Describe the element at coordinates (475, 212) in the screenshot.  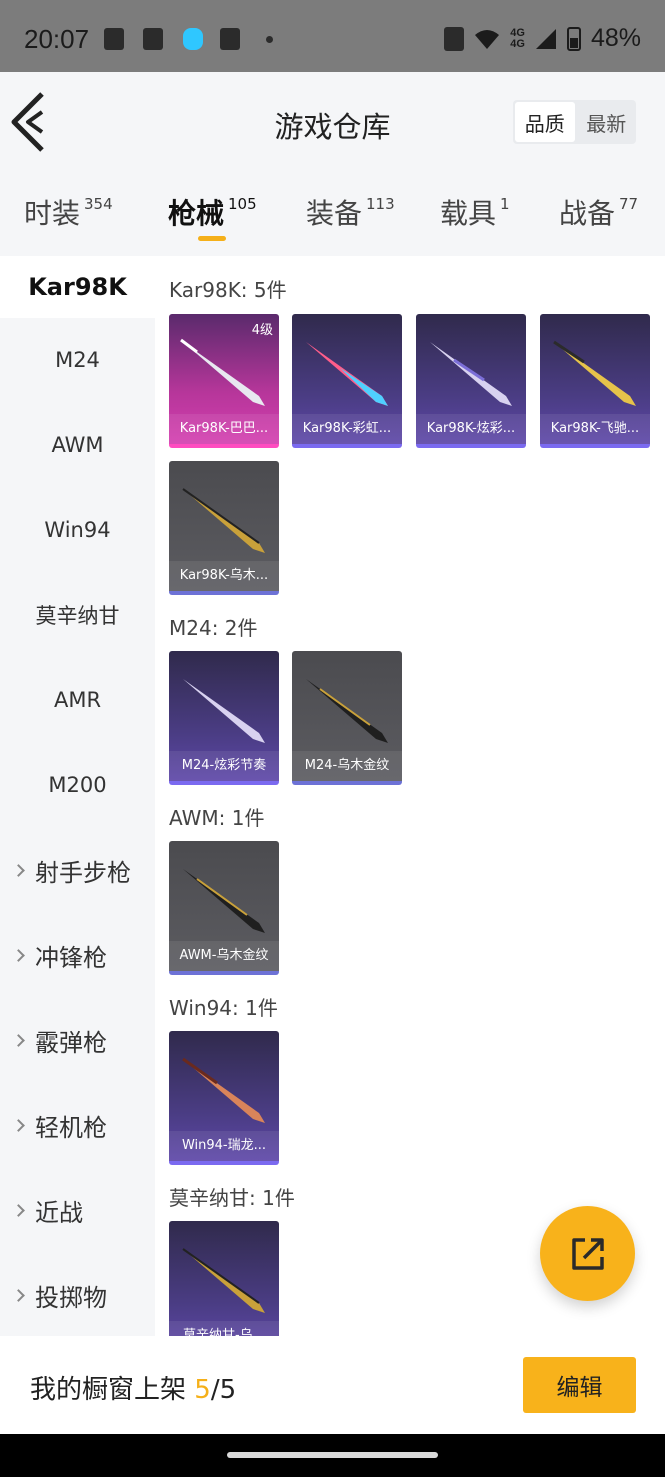
I see `tab-vehicles: 载具 1` at that location.